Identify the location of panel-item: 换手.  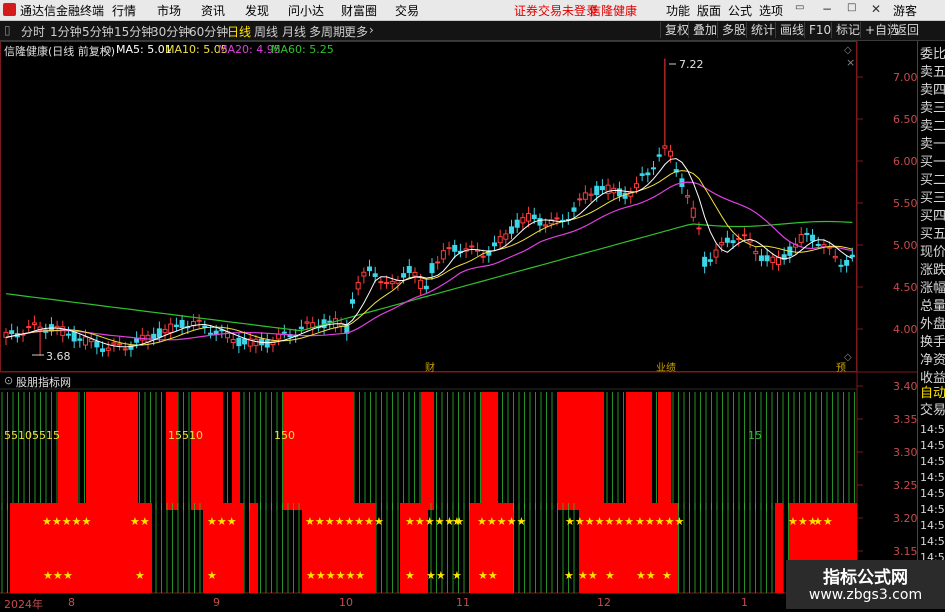
(932, 342).